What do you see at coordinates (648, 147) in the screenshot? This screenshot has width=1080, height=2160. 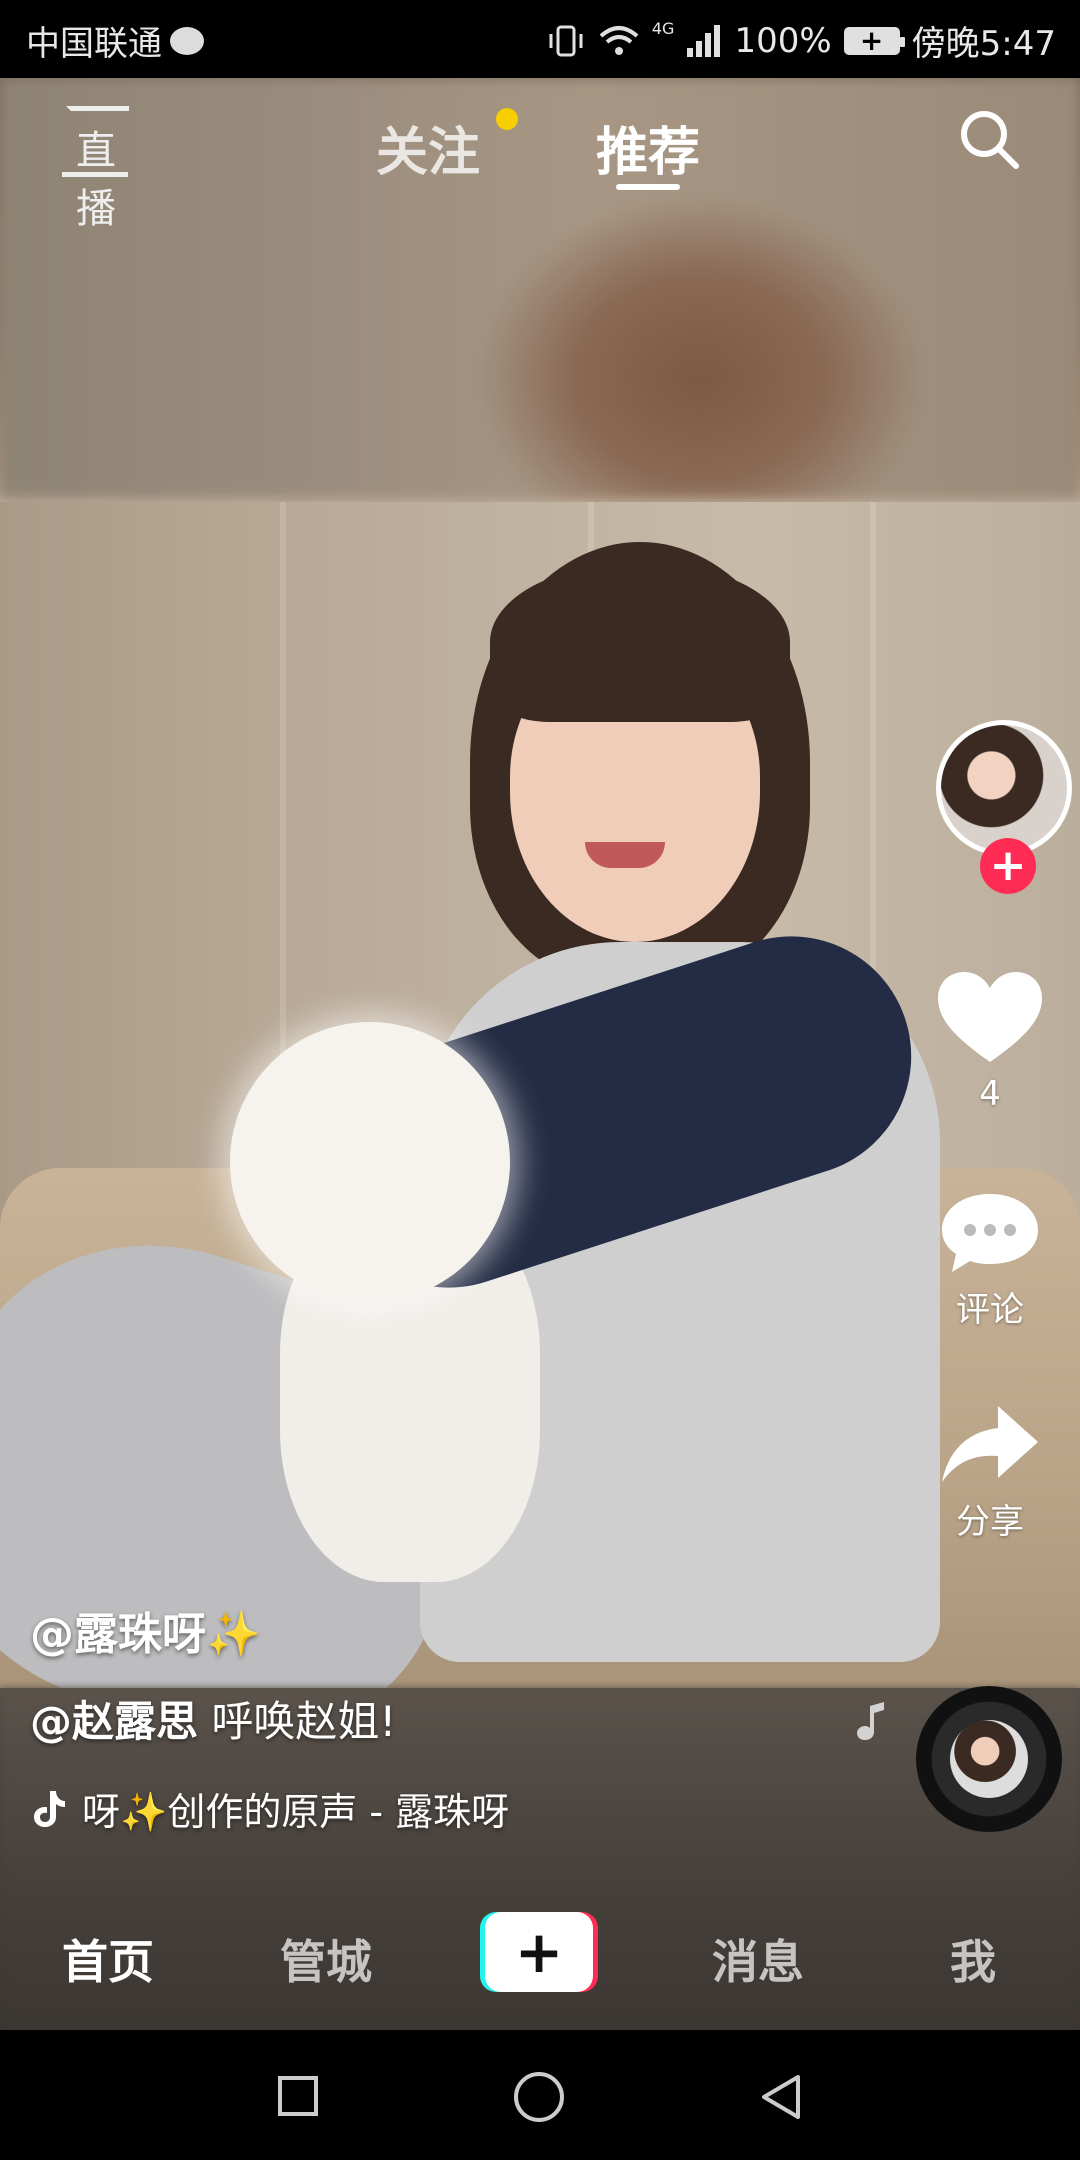 I see `tab-recommended: 推荐` at bounding box center [648, 147].